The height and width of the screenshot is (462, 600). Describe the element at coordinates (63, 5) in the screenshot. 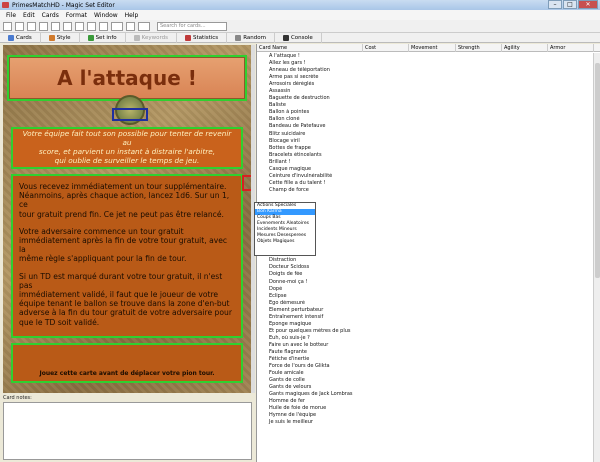

I see `window-title: PrimesMatchHD - Magic Set Editor` at that location.